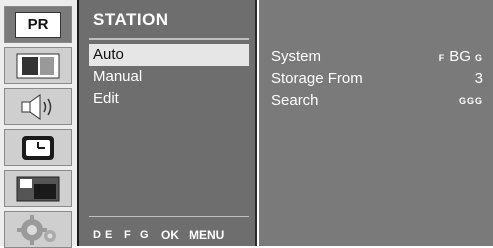  I want to click on setup-gear-icon, so click(36, 229).